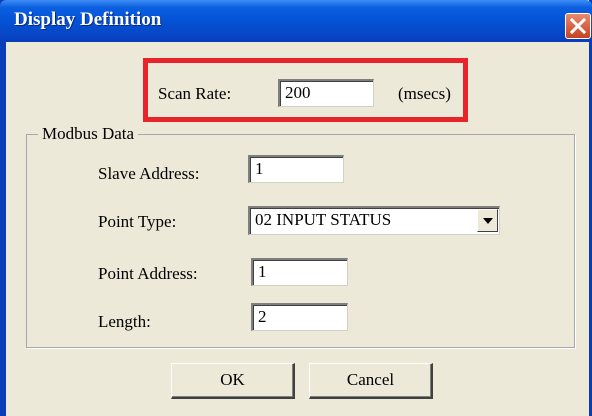 The width and height of the screenshot is (592, 416). I want to click on title-bar: Display Definition, so click(296, 21).